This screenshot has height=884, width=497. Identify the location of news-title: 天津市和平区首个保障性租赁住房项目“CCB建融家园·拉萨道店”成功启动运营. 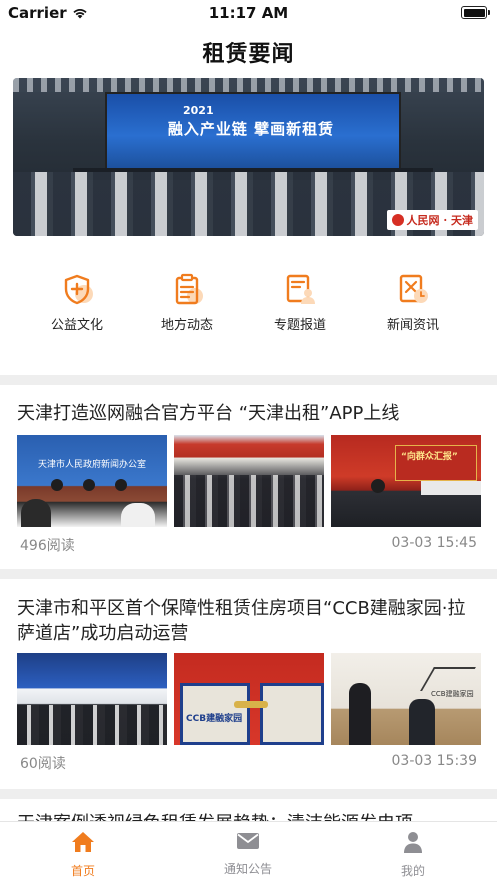
(241, 621).